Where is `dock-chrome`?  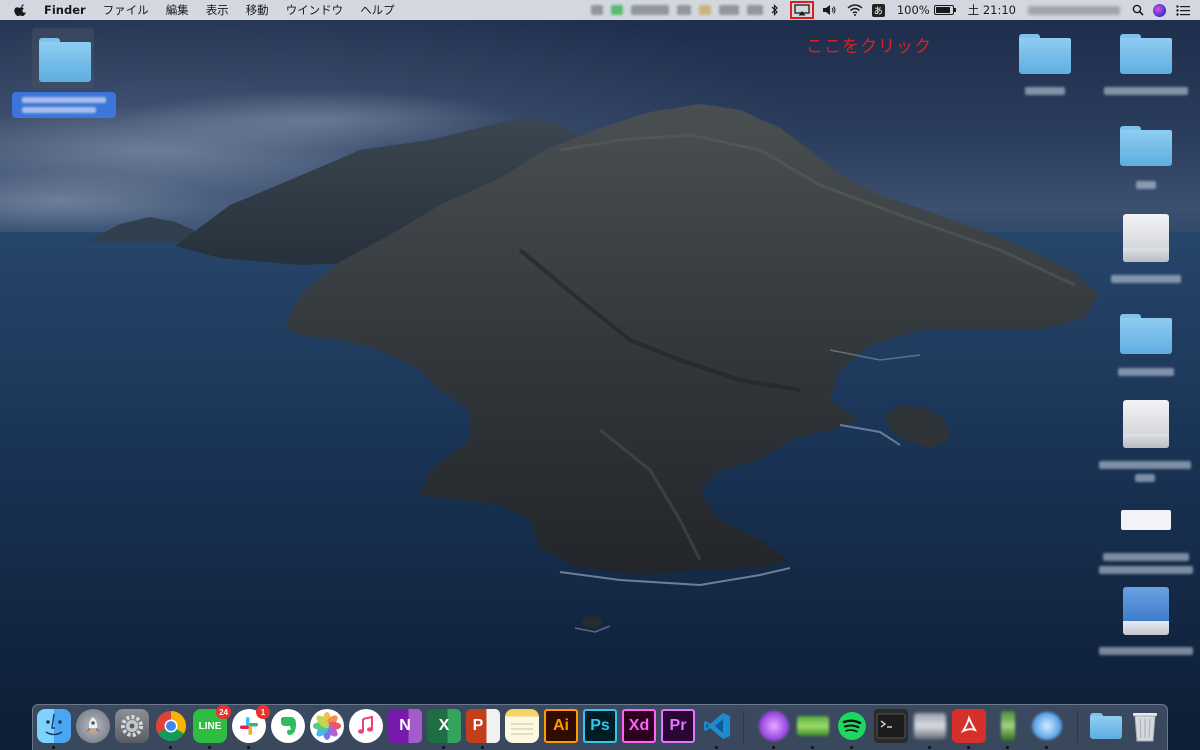
dock-chrome is located at coordinates (171, 729).